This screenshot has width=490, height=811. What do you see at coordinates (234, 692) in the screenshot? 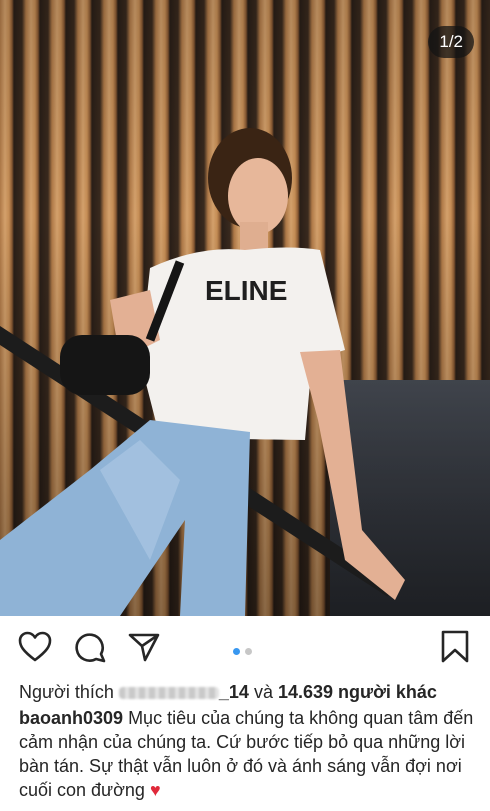
I see `likes-user-suffix: _14` at bounding box center [234, 692].